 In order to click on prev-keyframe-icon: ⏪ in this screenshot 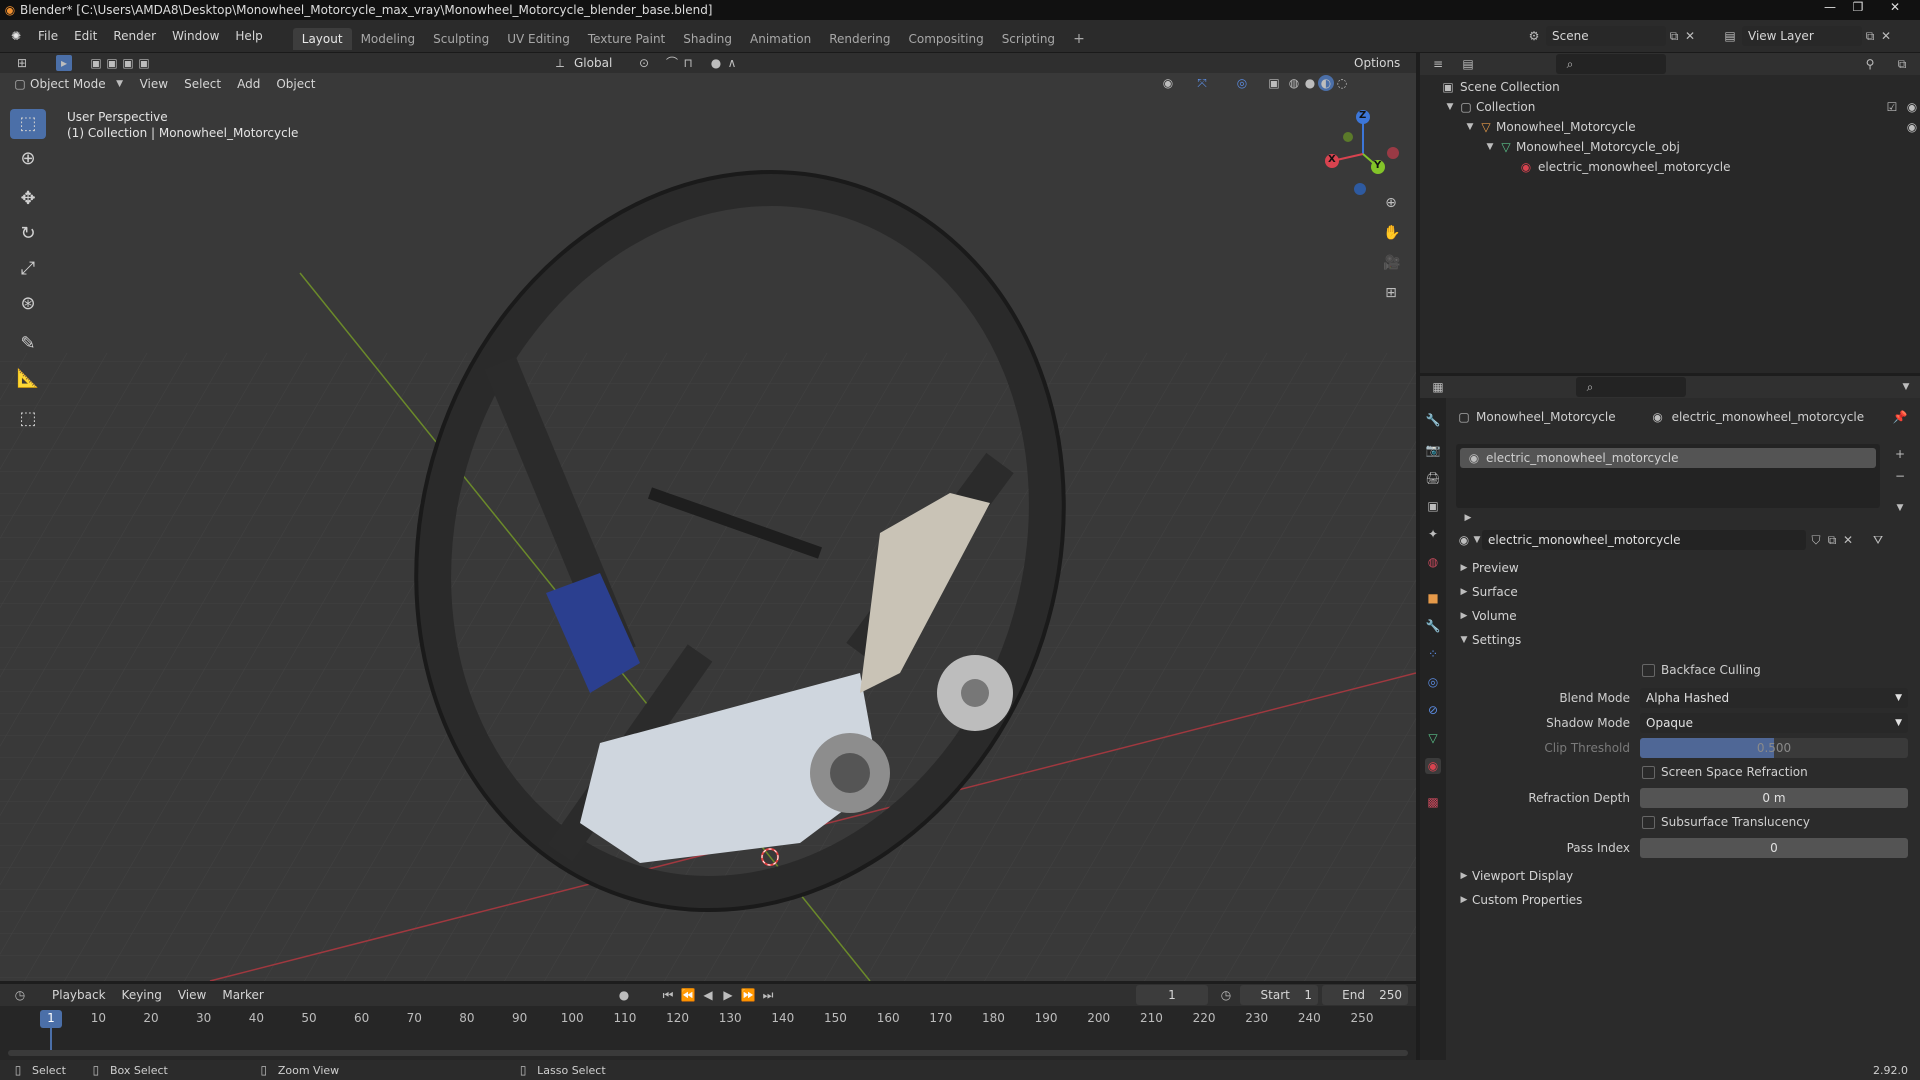, I will do `click(688, 995)`.